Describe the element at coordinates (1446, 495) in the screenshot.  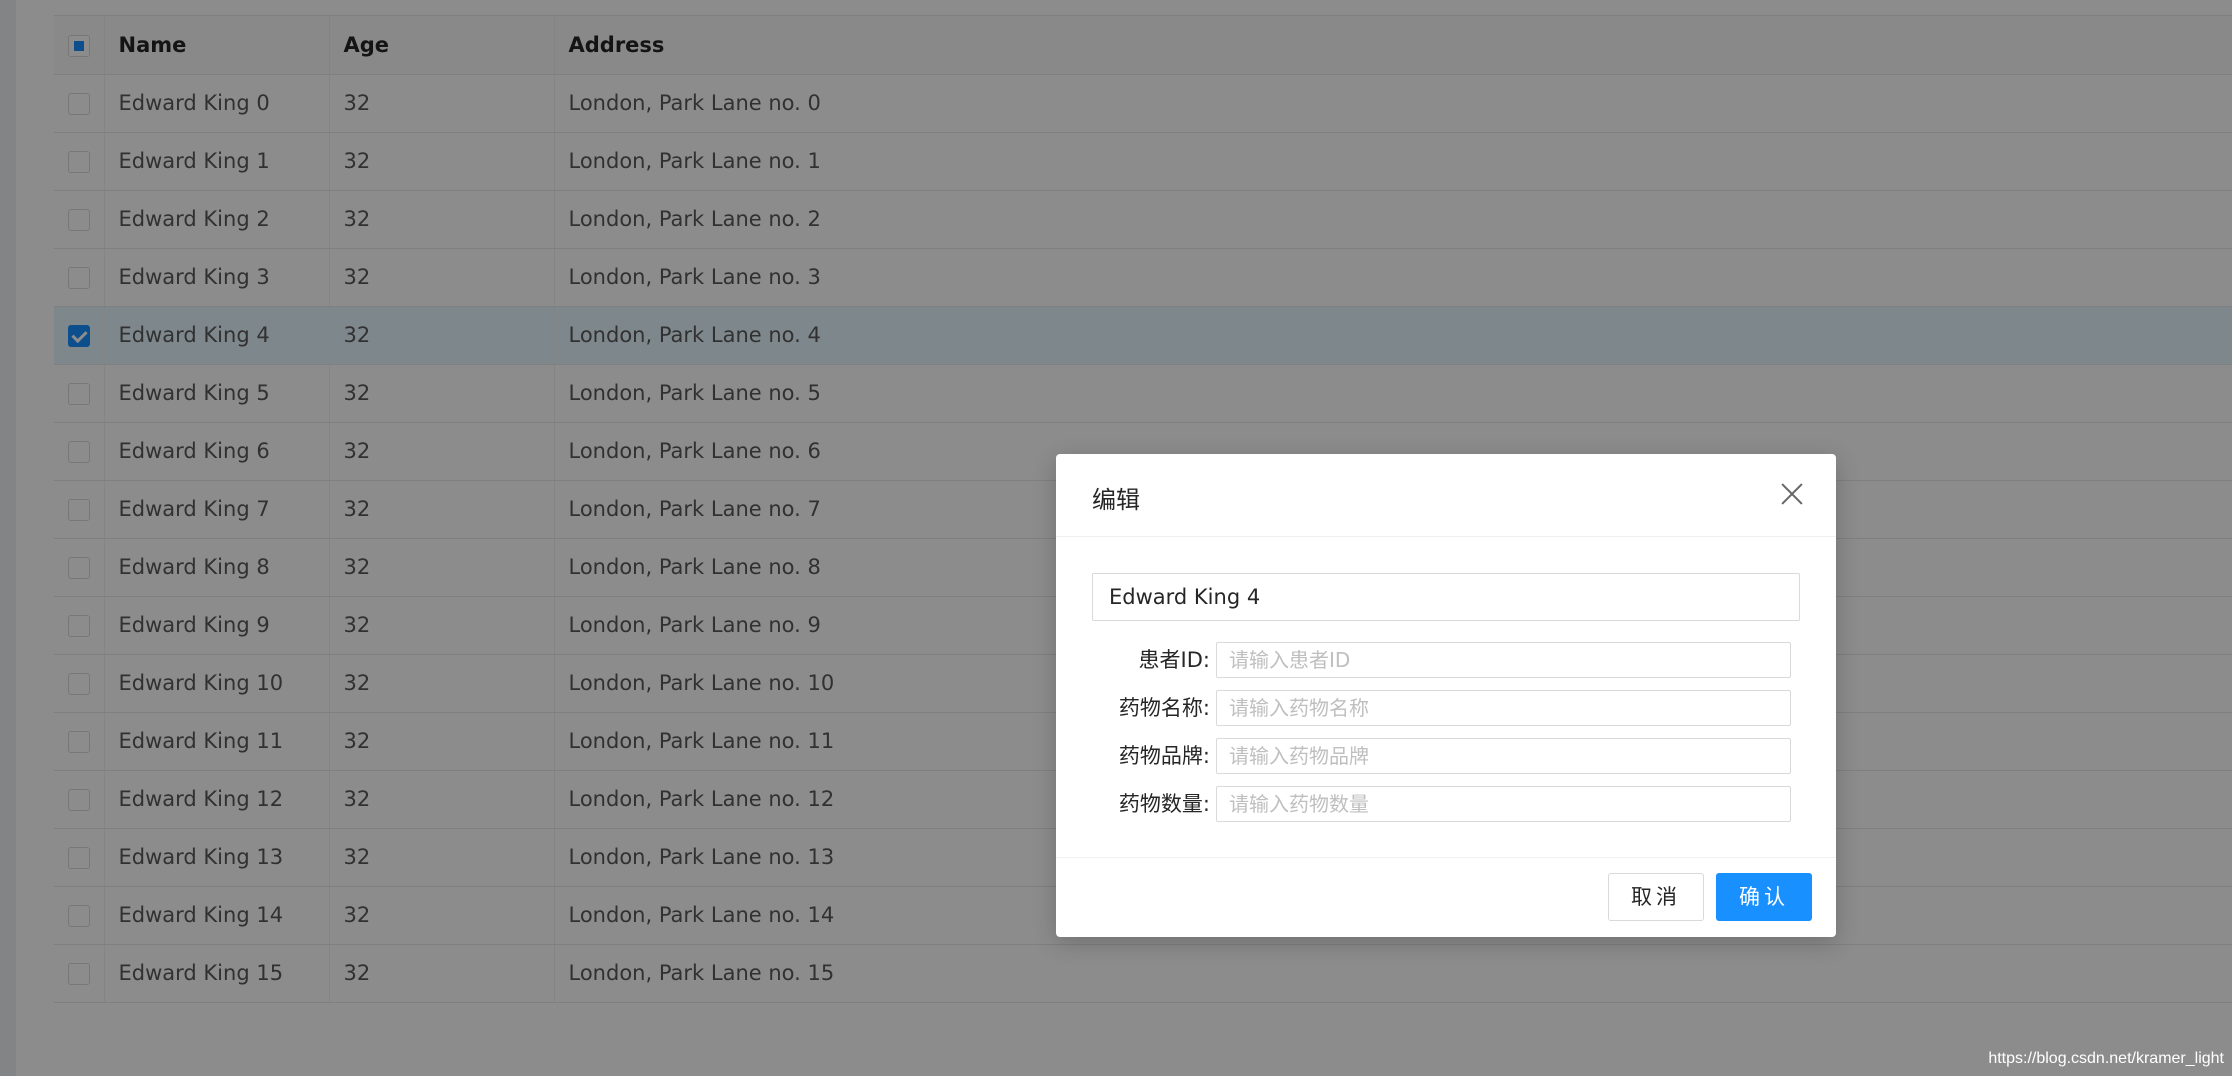
I see `modal-header: 编辑` at that location.